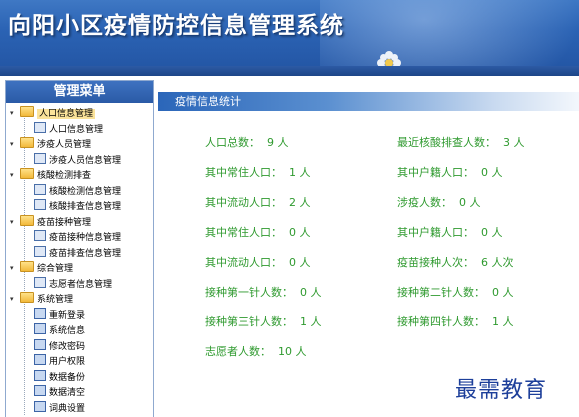  Describe the element at coordinates (67, 393) in the screenshot. I see `menu-item-label: 数据清空` at that location.